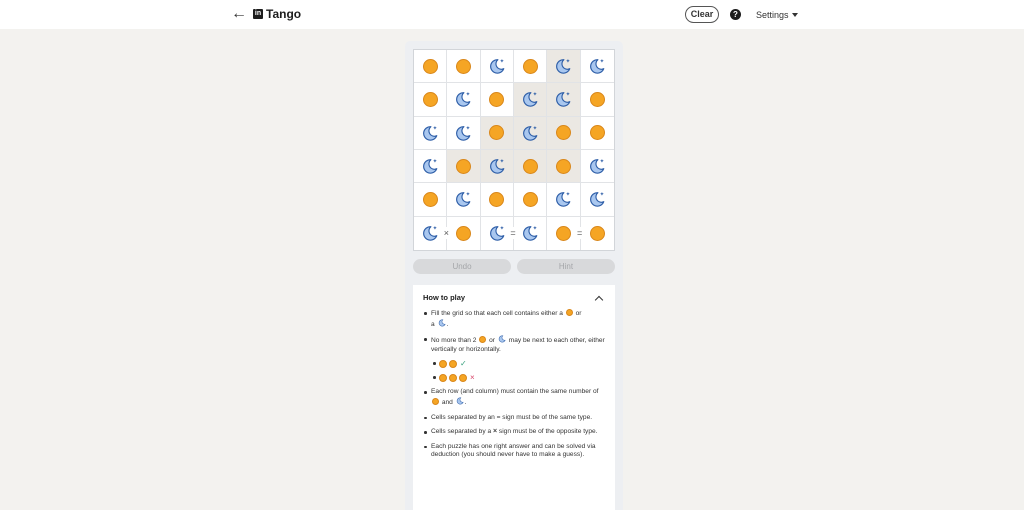  I want to click on how-to-play-header: How to play, so click(514, 298).